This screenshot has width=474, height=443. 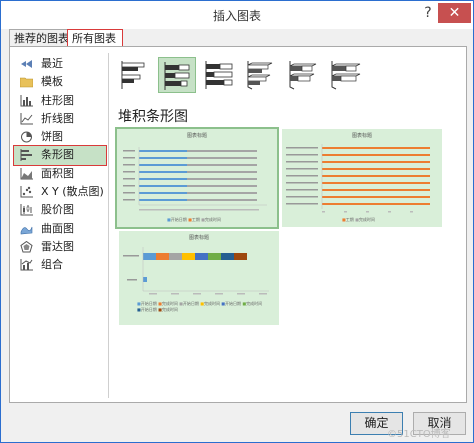 I want to click on category-recent: 最近, so click(x=60, y=64).